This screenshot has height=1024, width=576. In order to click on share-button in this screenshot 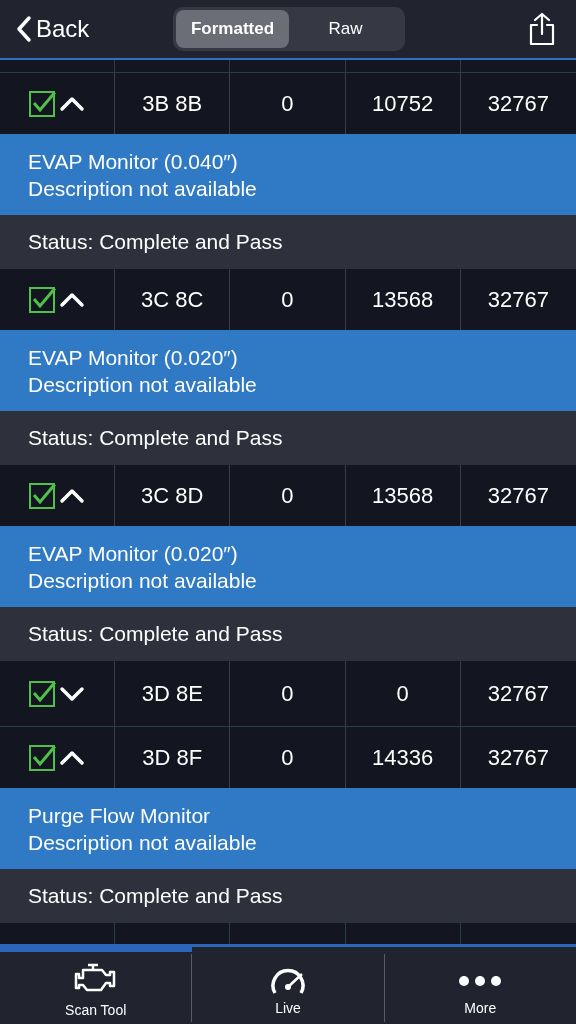, I will do `click(542, 29)`.